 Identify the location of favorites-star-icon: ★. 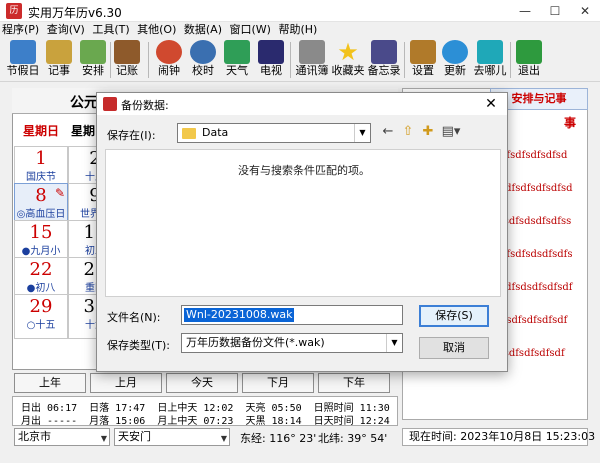
(348, 52).